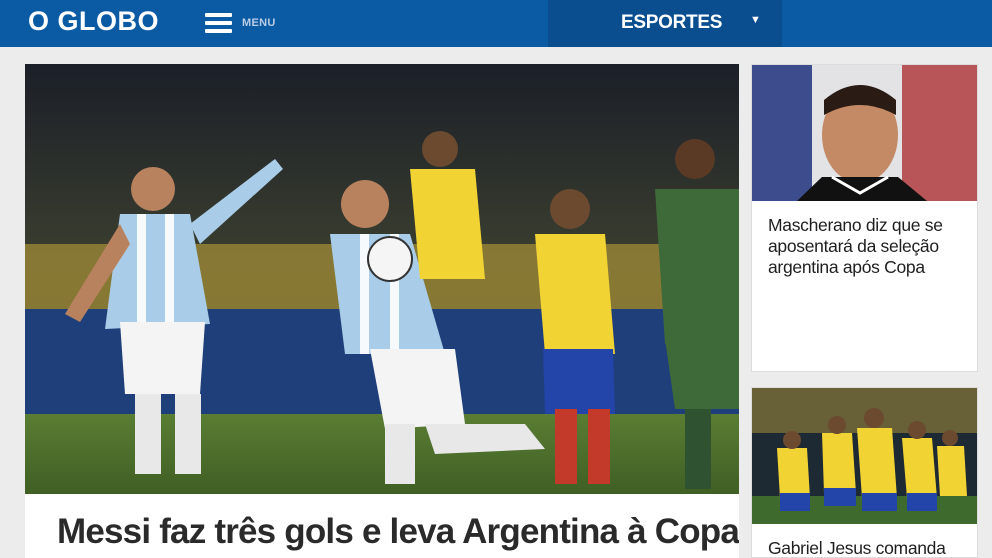 Image resolution: width=992 pixels, height=558 pixels. I want to click on section-label: ESPORTES, so click(672, 22).